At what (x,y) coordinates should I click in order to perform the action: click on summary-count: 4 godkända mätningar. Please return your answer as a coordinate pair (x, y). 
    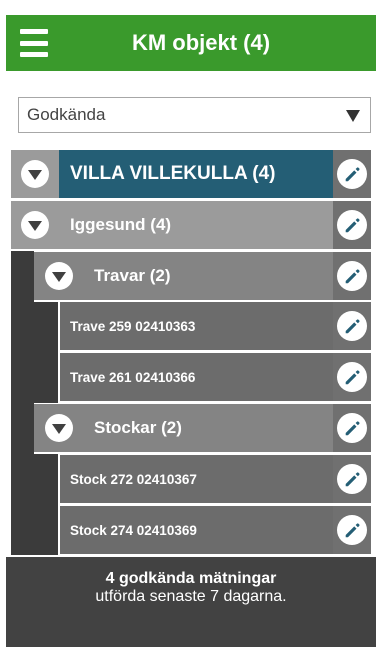
    Looking at the image, I should click on (191, 578).